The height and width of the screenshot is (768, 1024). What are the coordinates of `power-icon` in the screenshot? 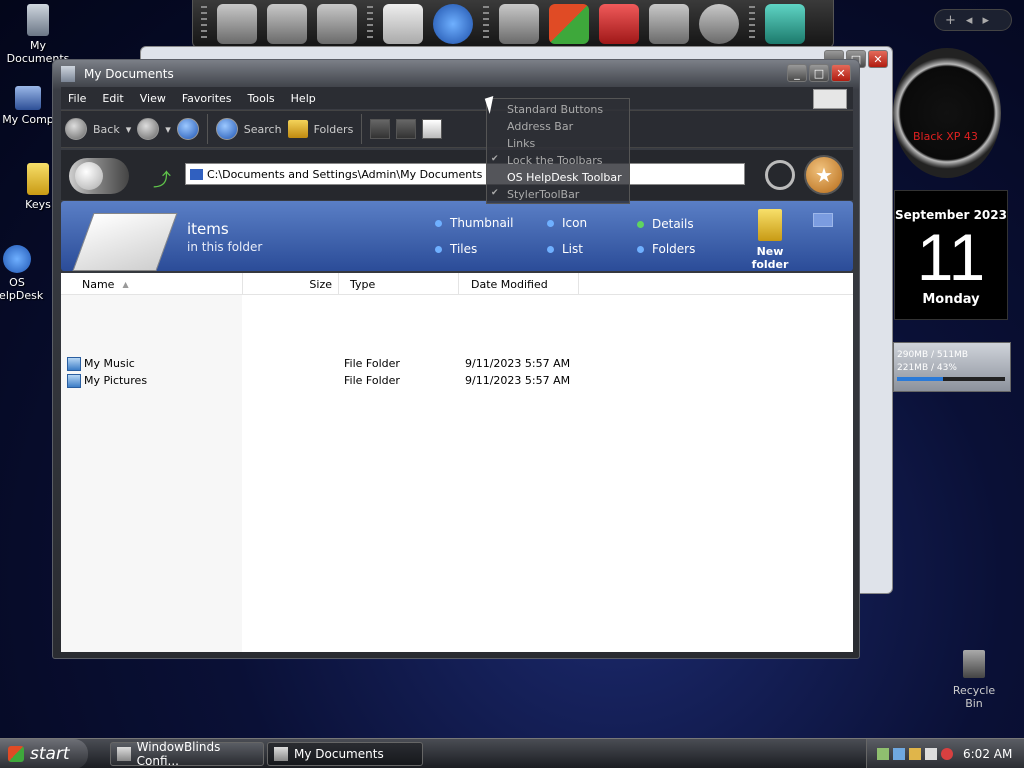 It's located at (719, 23).